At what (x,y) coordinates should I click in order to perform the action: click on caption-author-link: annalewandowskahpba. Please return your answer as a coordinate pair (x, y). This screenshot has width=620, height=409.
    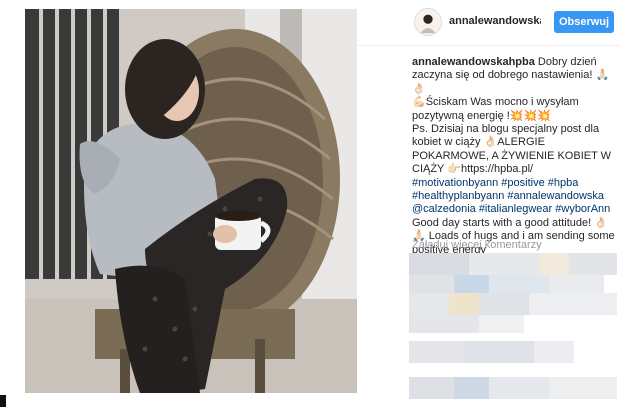
    Looking at the image, I should click on (473, 62).